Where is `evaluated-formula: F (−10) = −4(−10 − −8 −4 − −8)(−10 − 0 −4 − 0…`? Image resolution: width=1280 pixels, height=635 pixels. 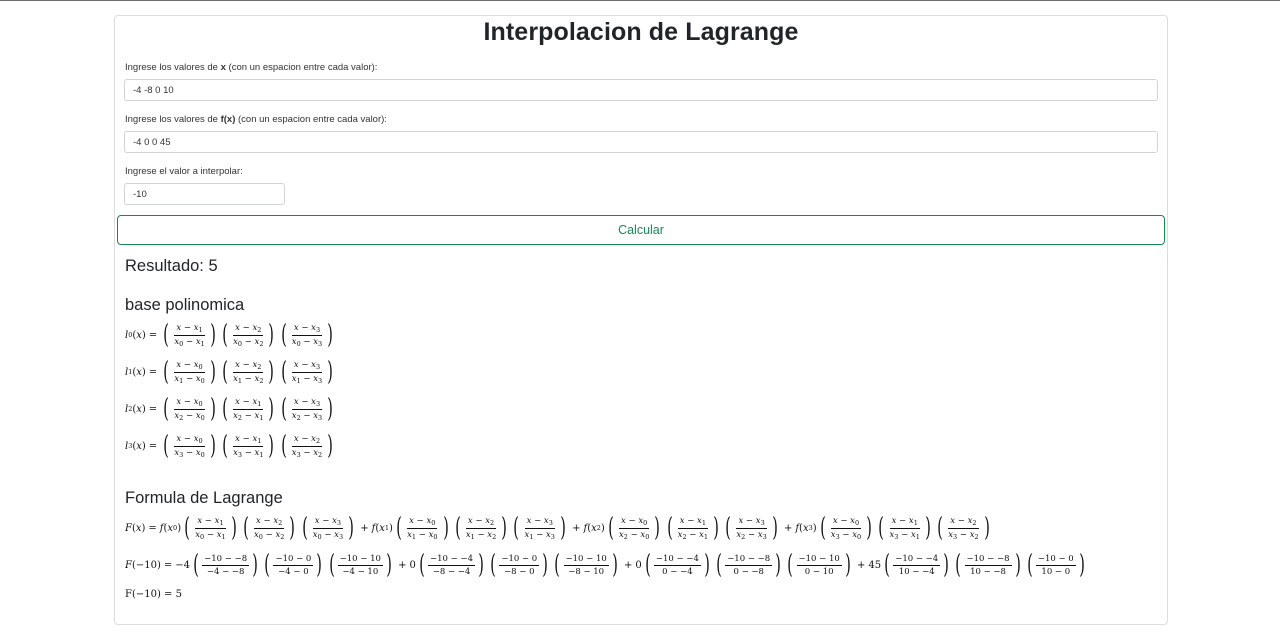 evaluated-formula: F (−10) = −4(−10 − −8 −4 − −8)(−10 − 0 −4 − 0… is located at coordinates (605, 565).